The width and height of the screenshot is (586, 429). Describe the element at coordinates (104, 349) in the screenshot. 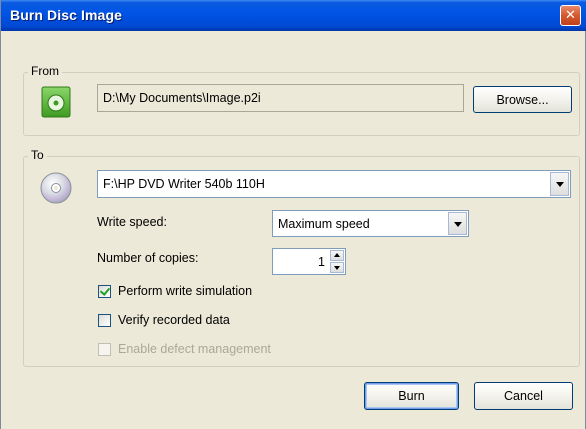

I see `defect-management-checkbox` at that location.